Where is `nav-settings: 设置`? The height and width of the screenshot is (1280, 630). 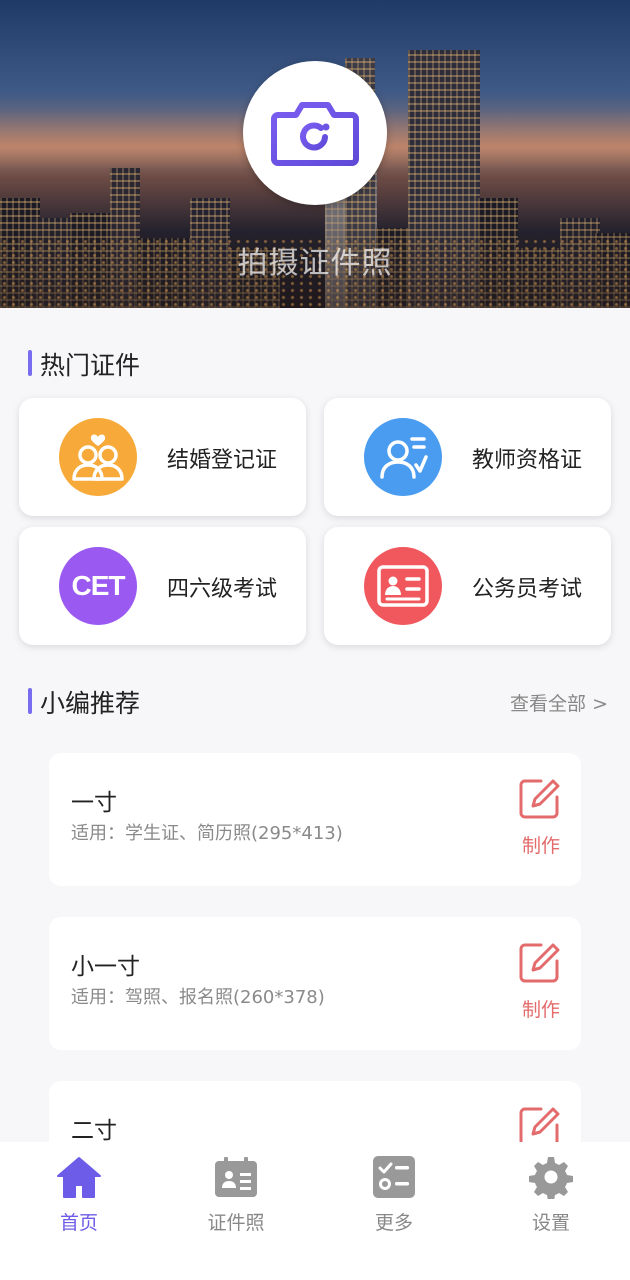 nav-settings: 设置 is located at coordinates (551, 1194).